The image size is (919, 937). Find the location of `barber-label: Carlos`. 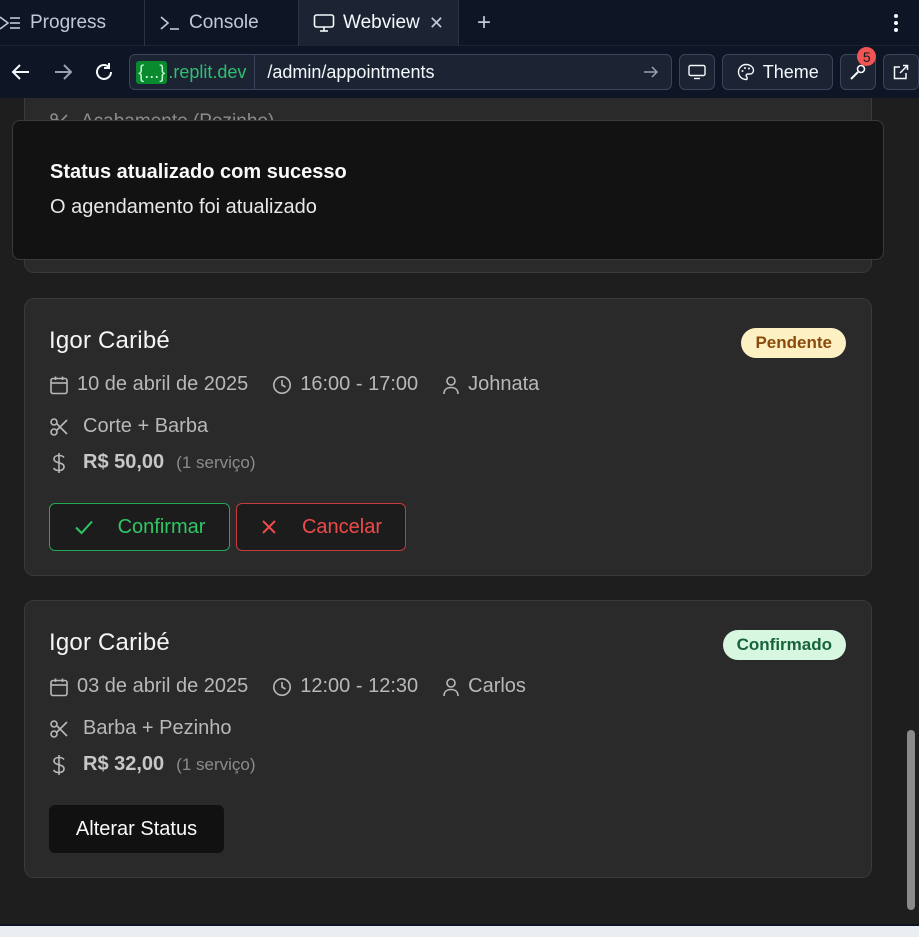

barber-label: Carlos is located at coordinates (497, 686).